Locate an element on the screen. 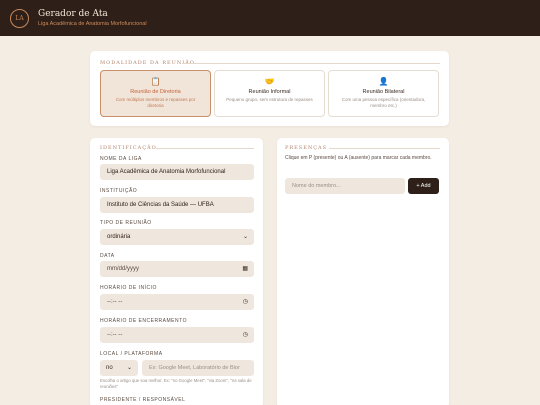 The width and height of the screenshot is (540, 405). fim-label: HORÁRIO DE ENCERRAMENTO is located at coordinates (143, 321).